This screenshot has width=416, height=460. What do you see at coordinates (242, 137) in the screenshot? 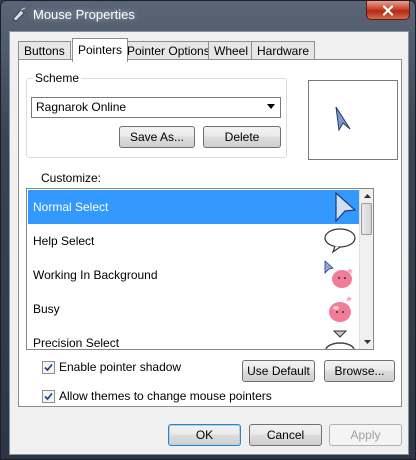
I see `delete-button: Delete` at bounding box center [242, 137].